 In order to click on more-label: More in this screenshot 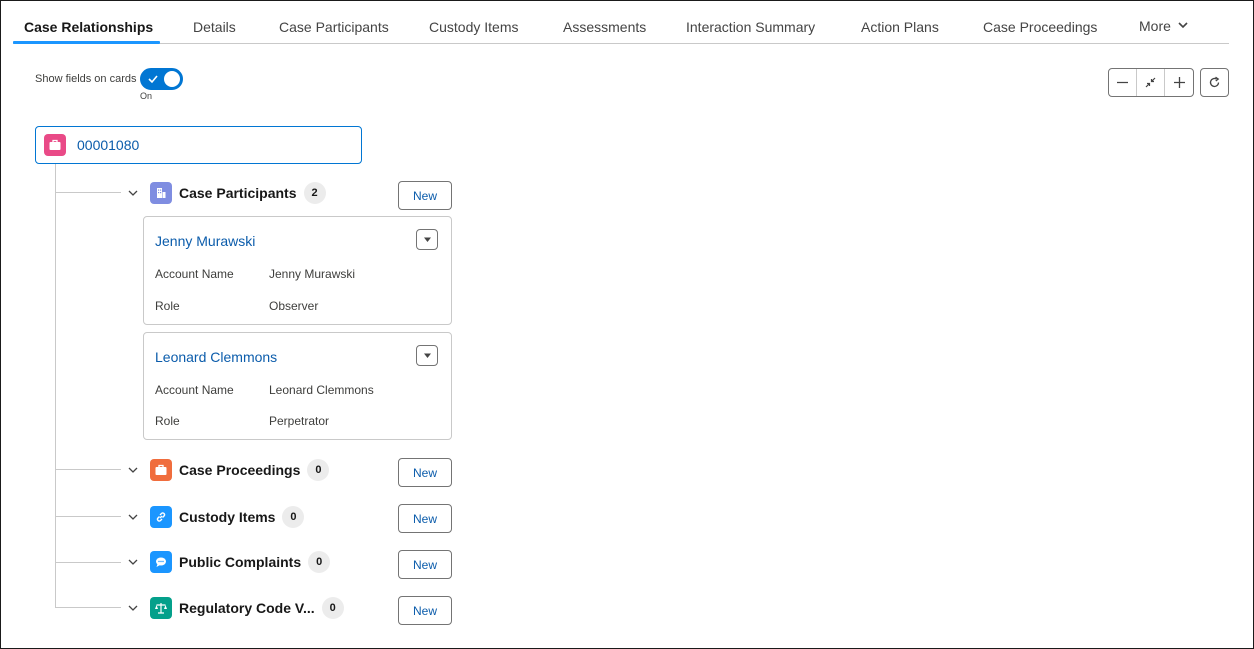, I will do `click(1155, 26)`.